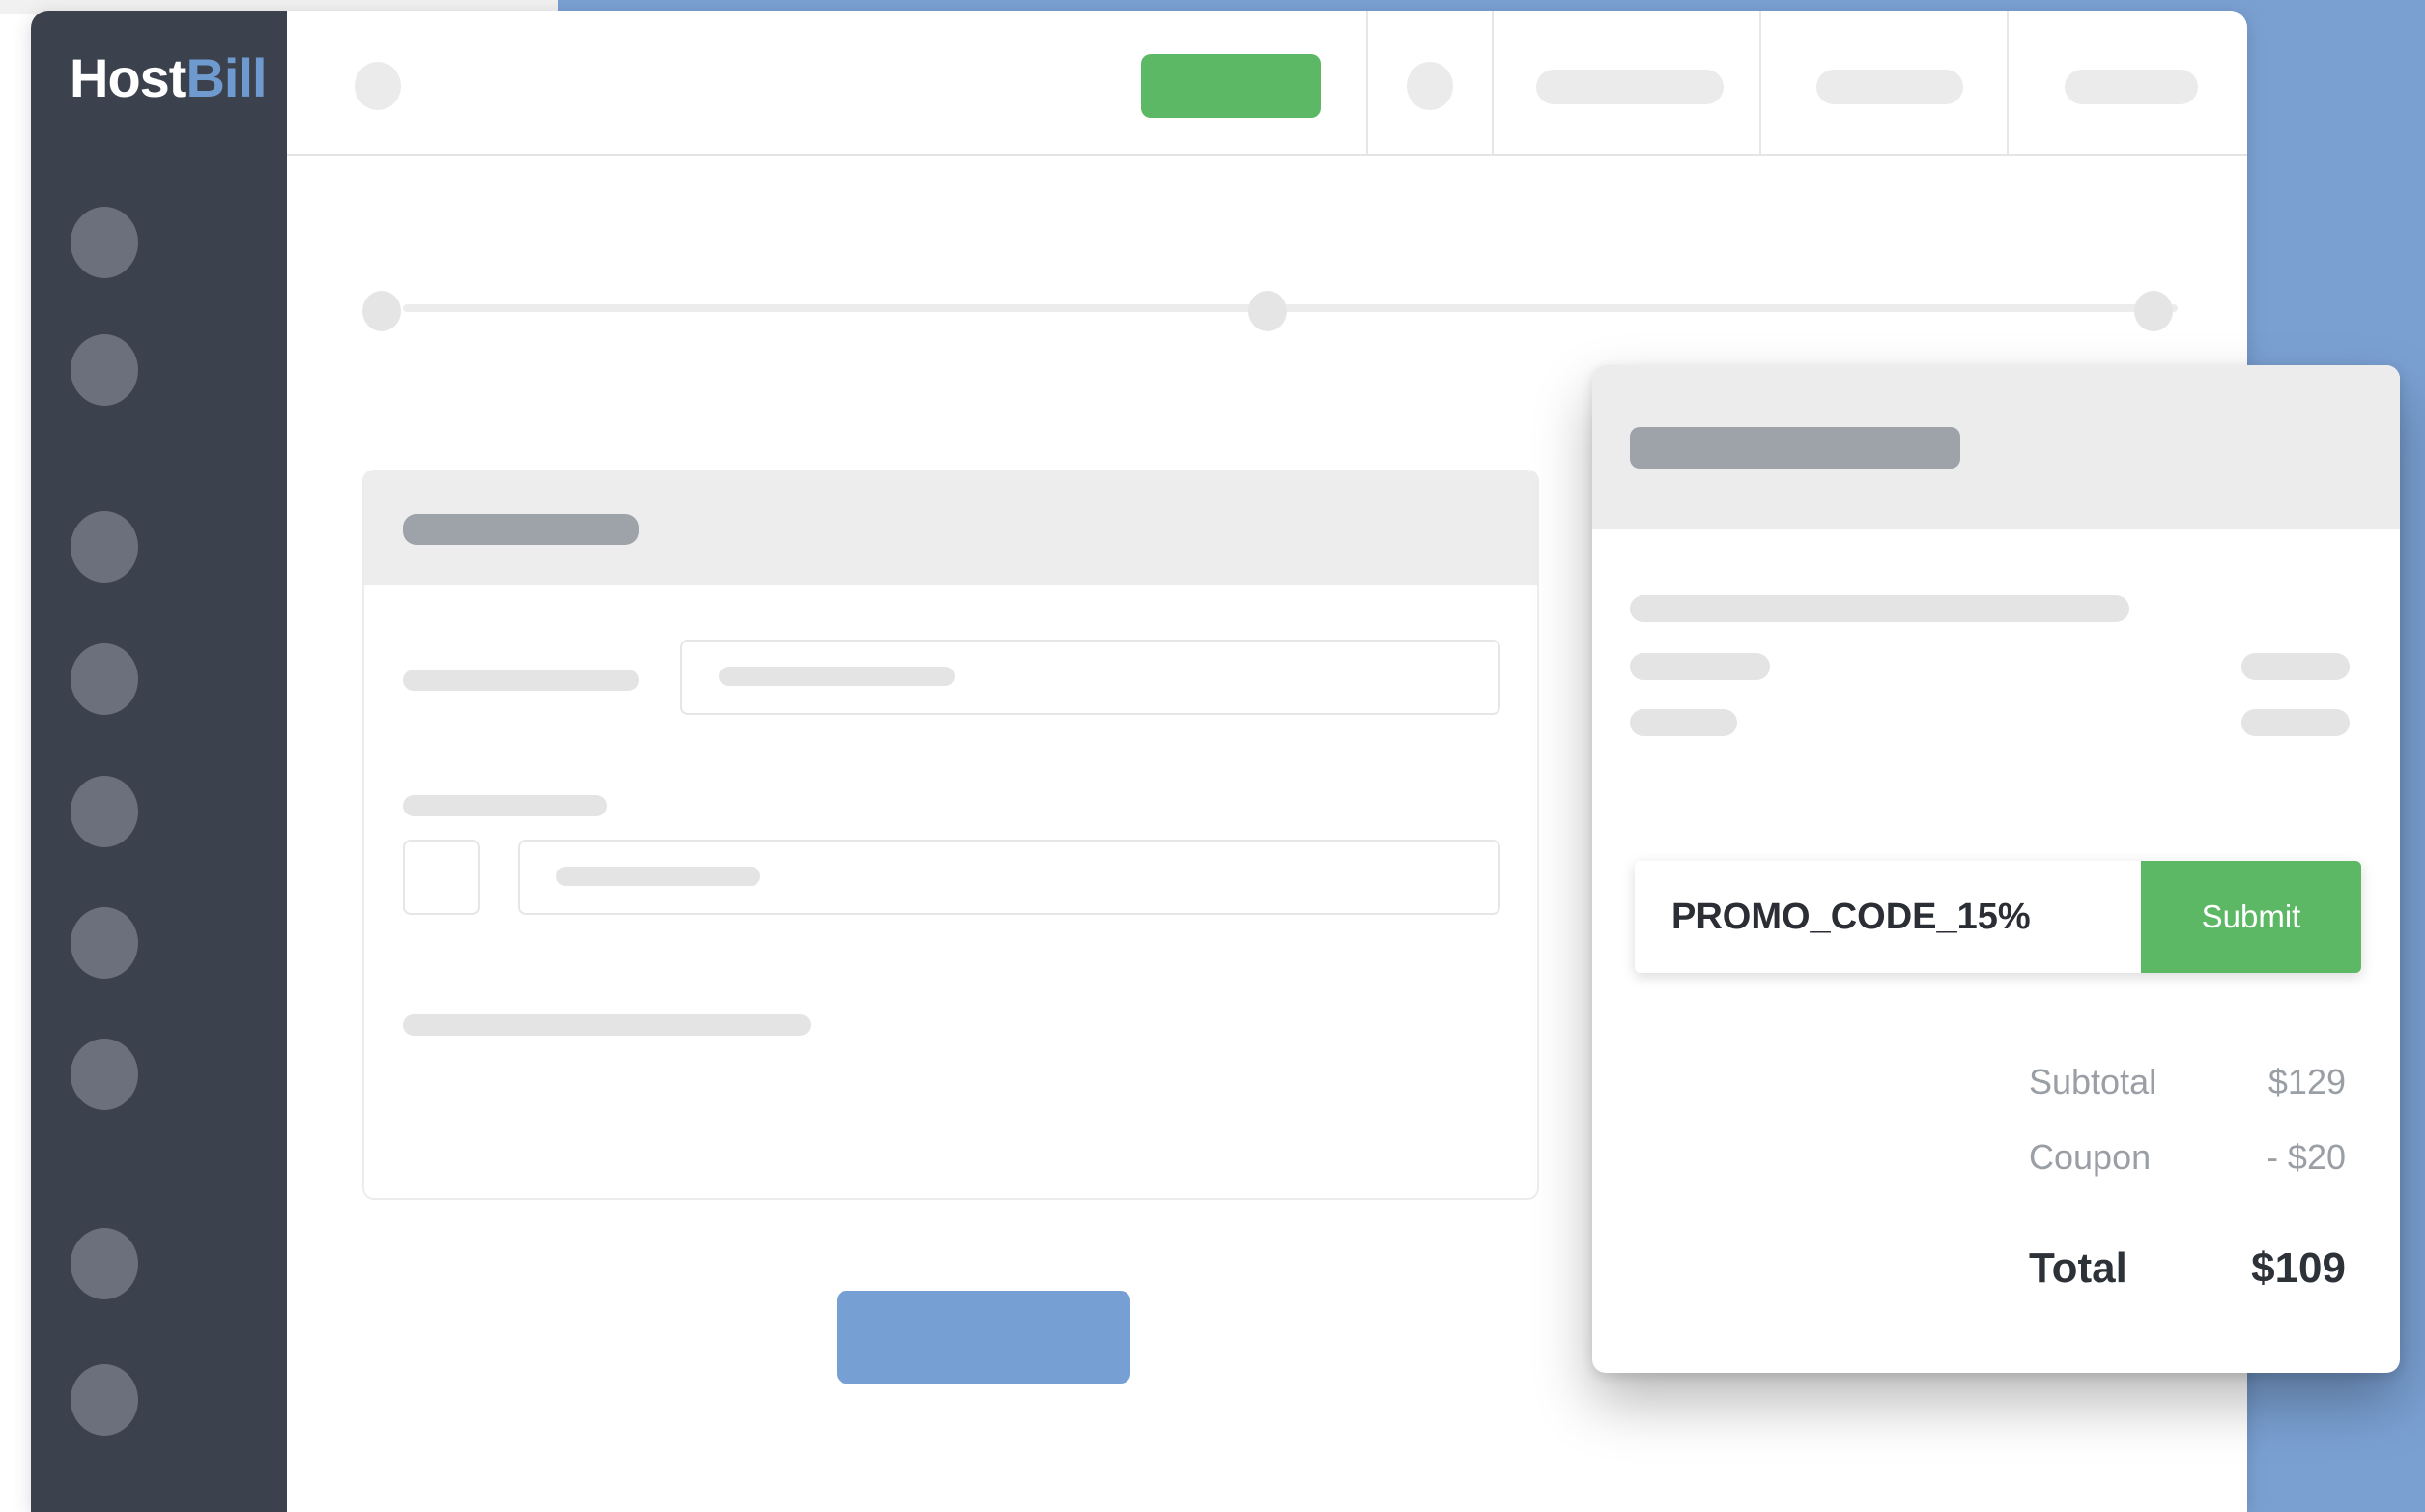 This screenshot has height=1512, width=2425. Describe the element at coordinates (128, 77) in the screenshot. I see `logo-host-text: Host` at that location.